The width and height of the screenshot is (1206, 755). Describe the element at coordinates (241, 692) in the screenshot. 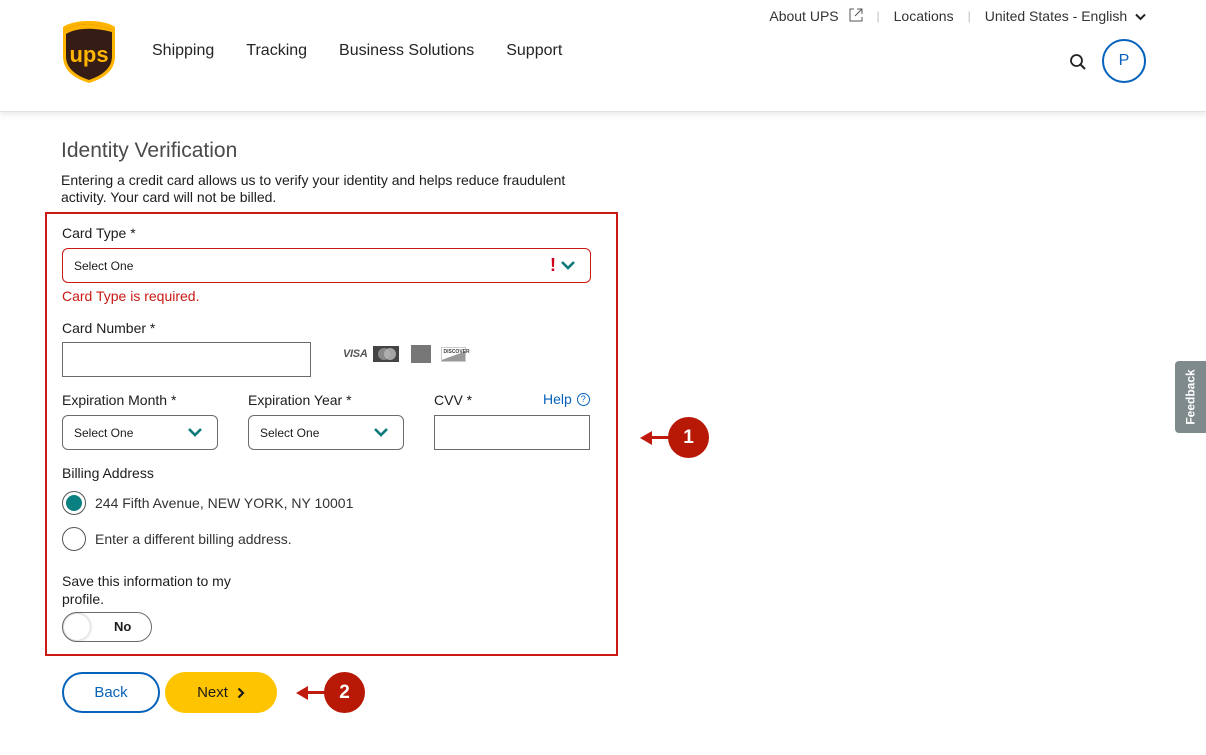

I see `chevron-right-icon` at that location.